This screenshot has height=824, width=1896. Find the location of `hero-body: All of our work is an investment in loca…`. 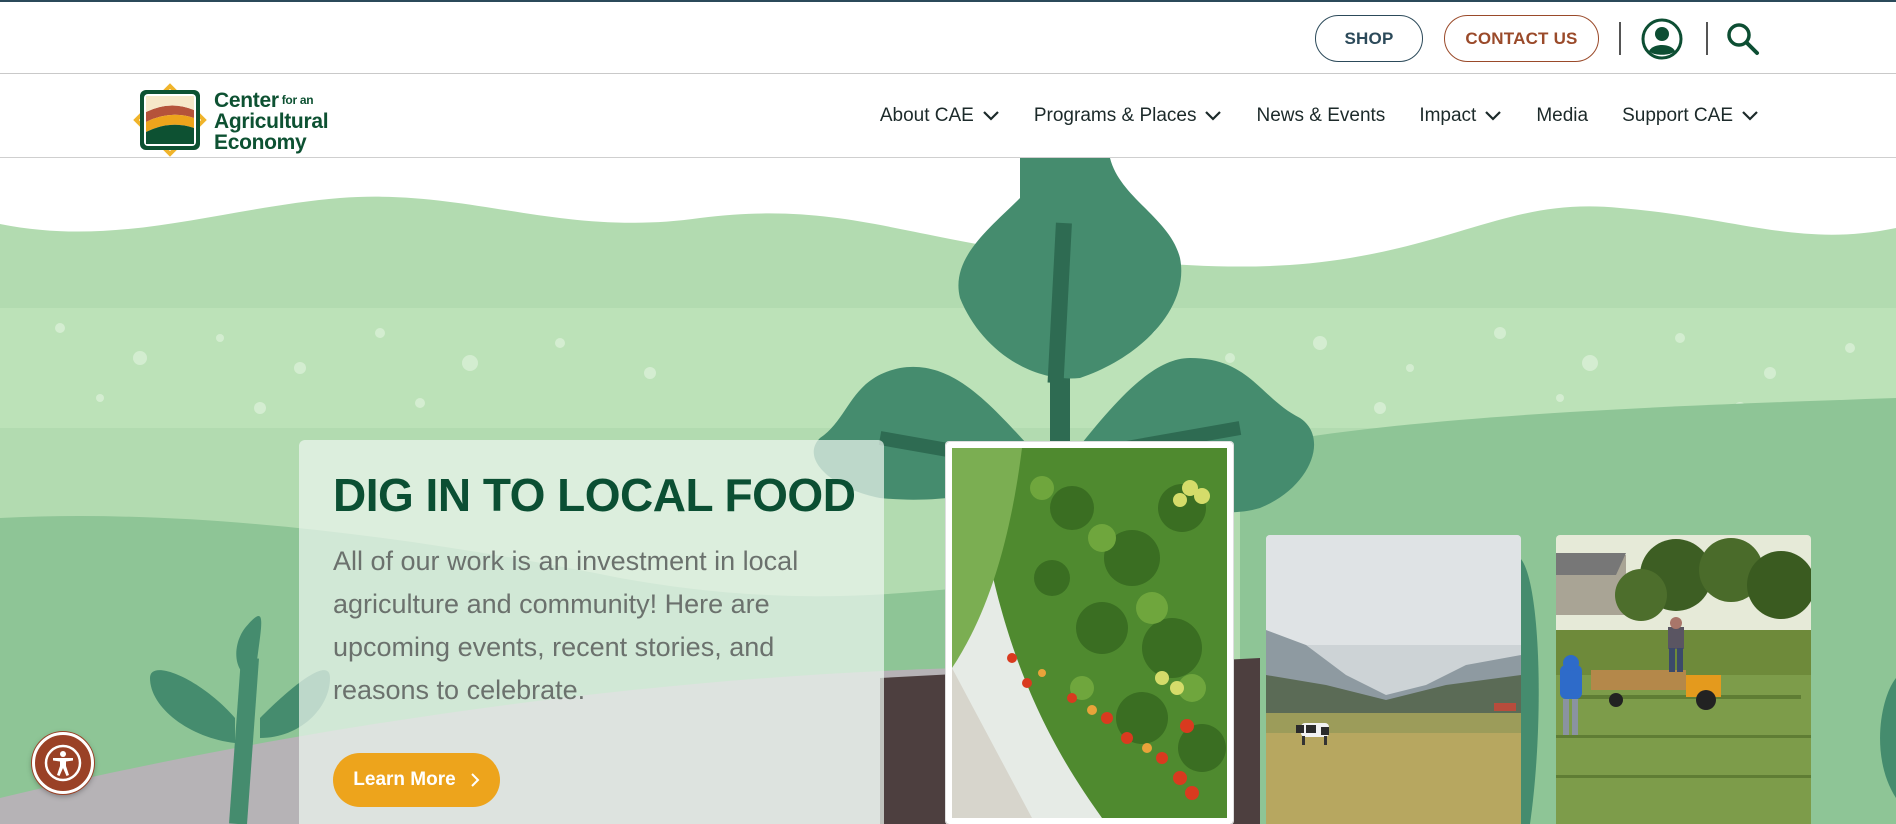

hero-body: All of our work is an investment in loca… is located at coordinates (566, 625).